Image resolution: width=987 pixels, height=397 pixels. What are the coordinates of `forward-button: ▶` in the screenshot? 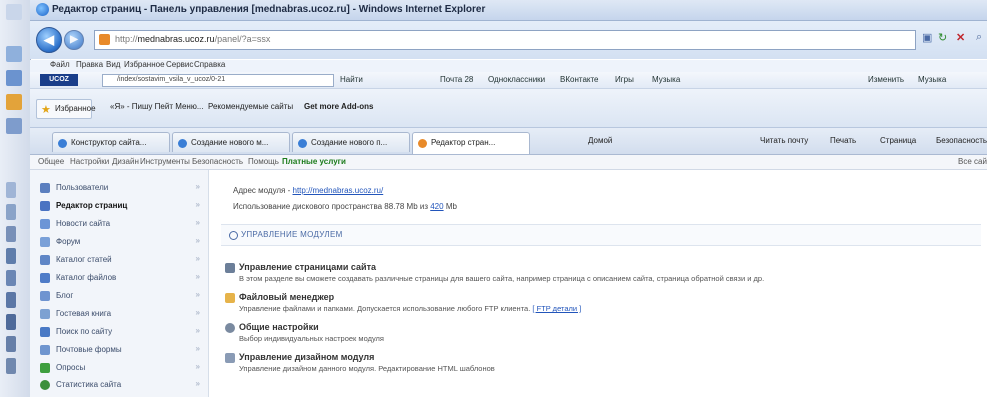 It's located at (74, 40).